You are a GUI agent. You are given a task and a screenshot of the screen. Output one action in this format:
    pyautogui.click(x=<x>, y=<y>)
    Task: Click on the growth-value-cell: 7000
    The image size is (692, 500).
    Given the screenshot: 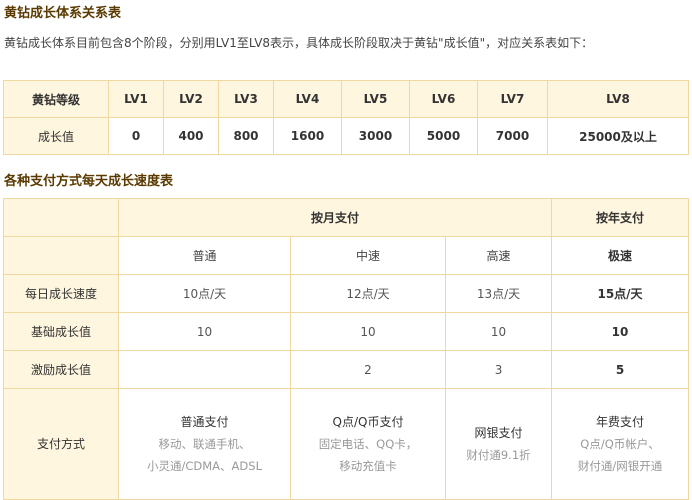 What is the action you would take?
    pyautogui.click(x=512, y=136)
    